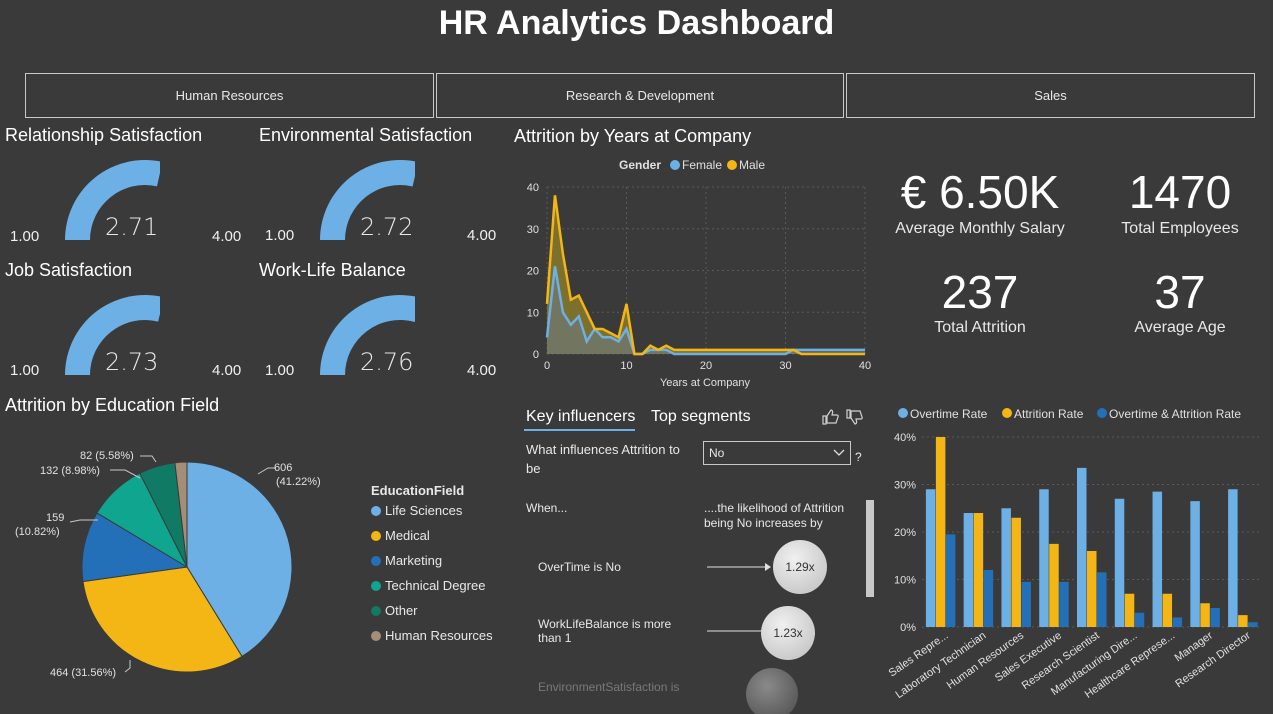 This screenshot has width=1273, height=714. I want to click on scrollbar-thumb, so click(870, 548).